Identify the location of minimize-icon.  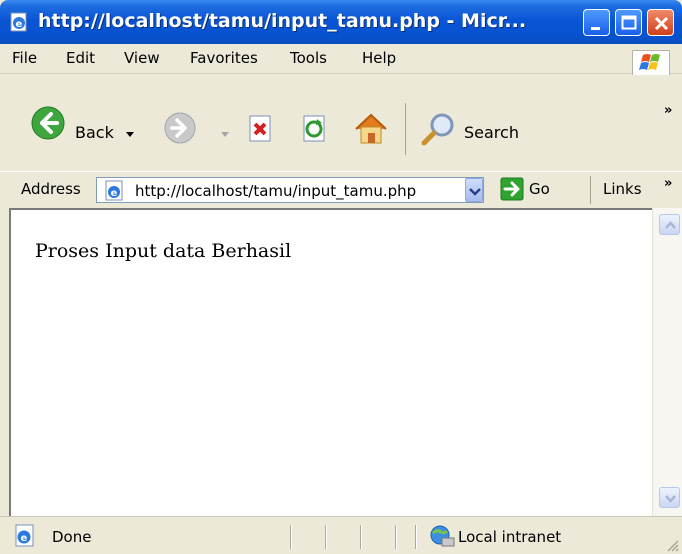
(595, 28).